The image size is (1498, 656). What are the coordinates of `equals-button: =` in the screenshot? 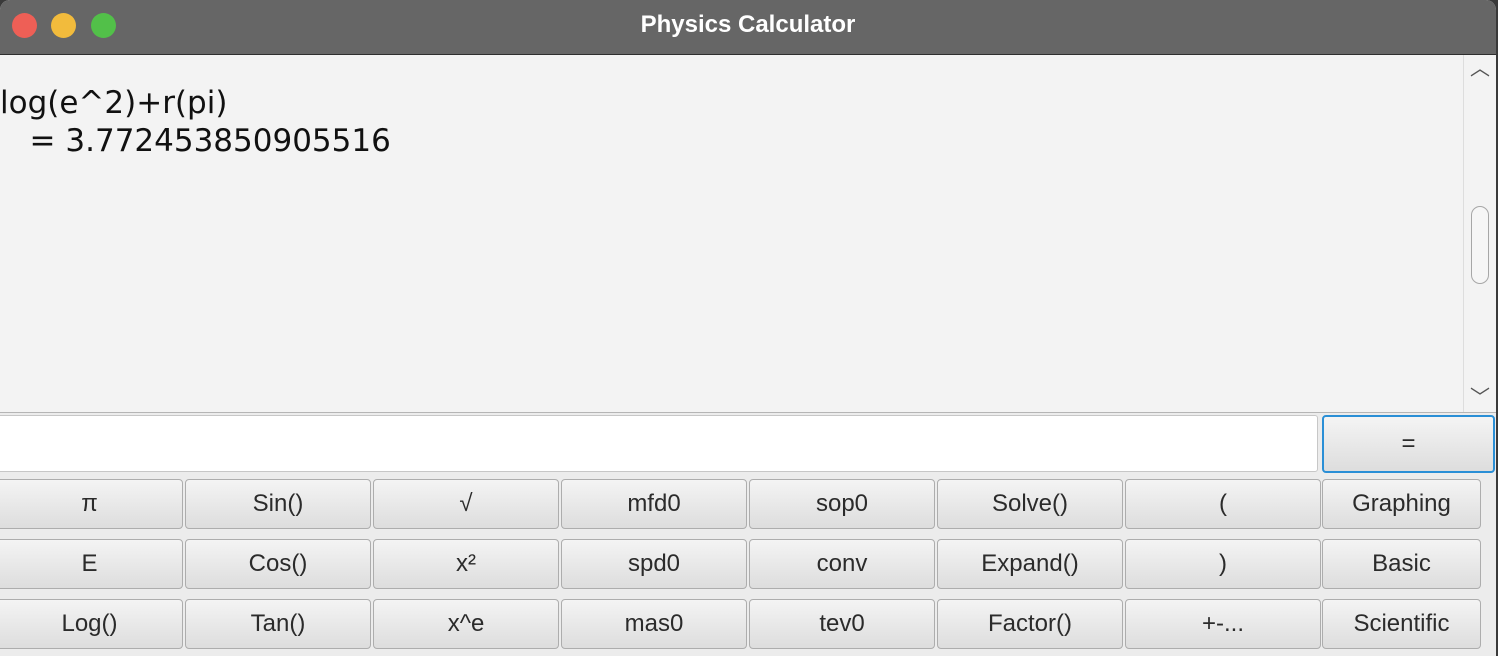 It's located at (1408, 444).